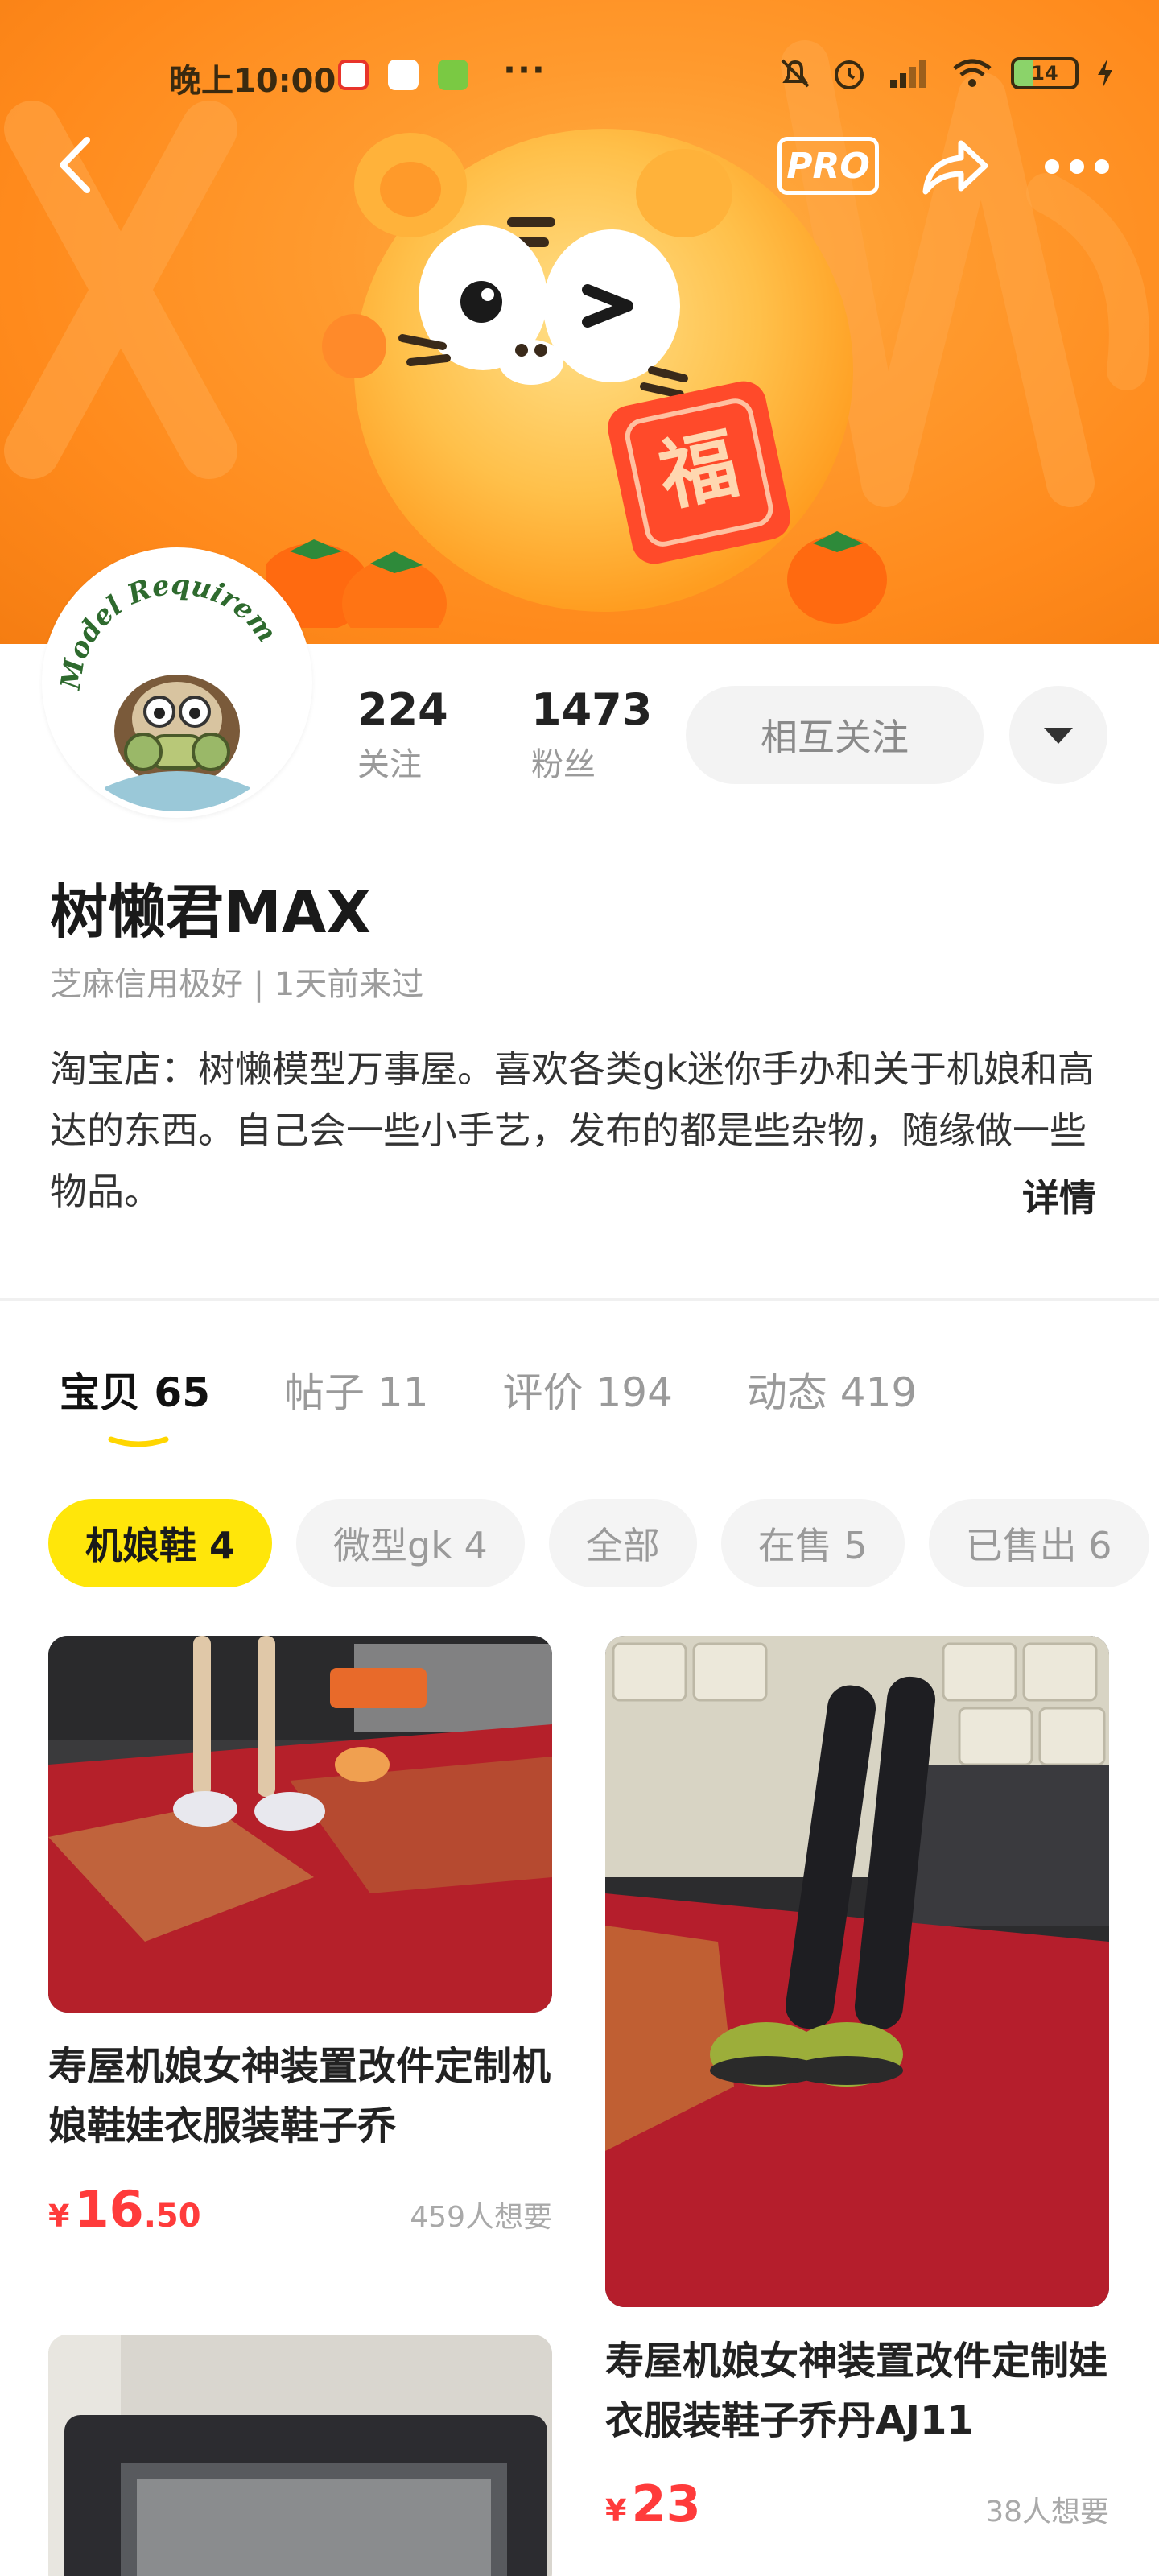  I want to click on fans-stat: 1473 粉丝, so click(591, 734).